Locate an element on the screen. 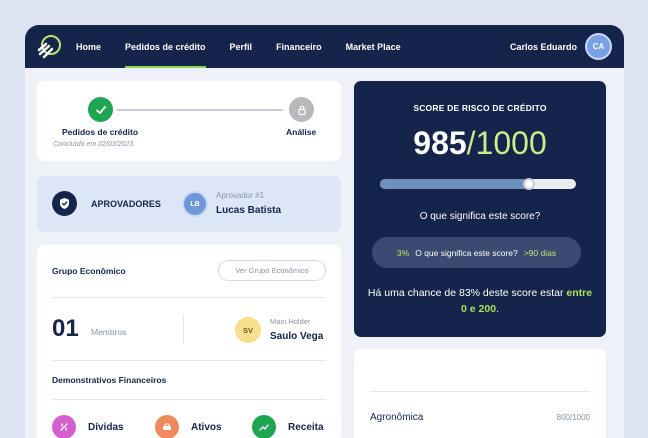 Image resolution: width=648 pixels, height=438 pixels. debt-icon is located at coordinates (64, 426).